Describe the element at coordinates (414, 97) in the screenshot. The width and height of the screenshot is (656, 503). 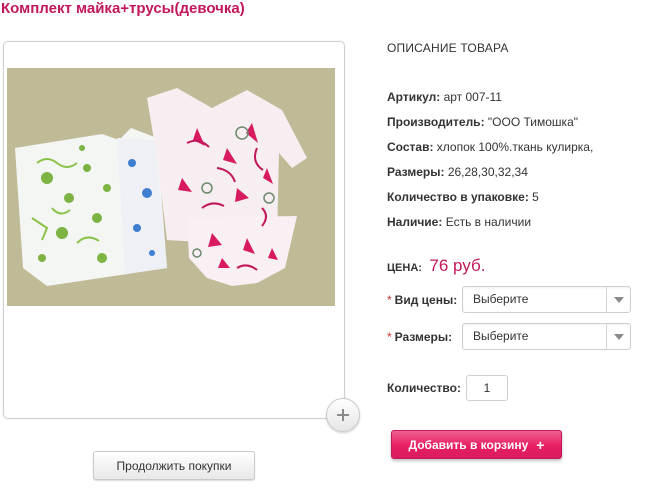
I see `spec-label: Артикул:` at that location.